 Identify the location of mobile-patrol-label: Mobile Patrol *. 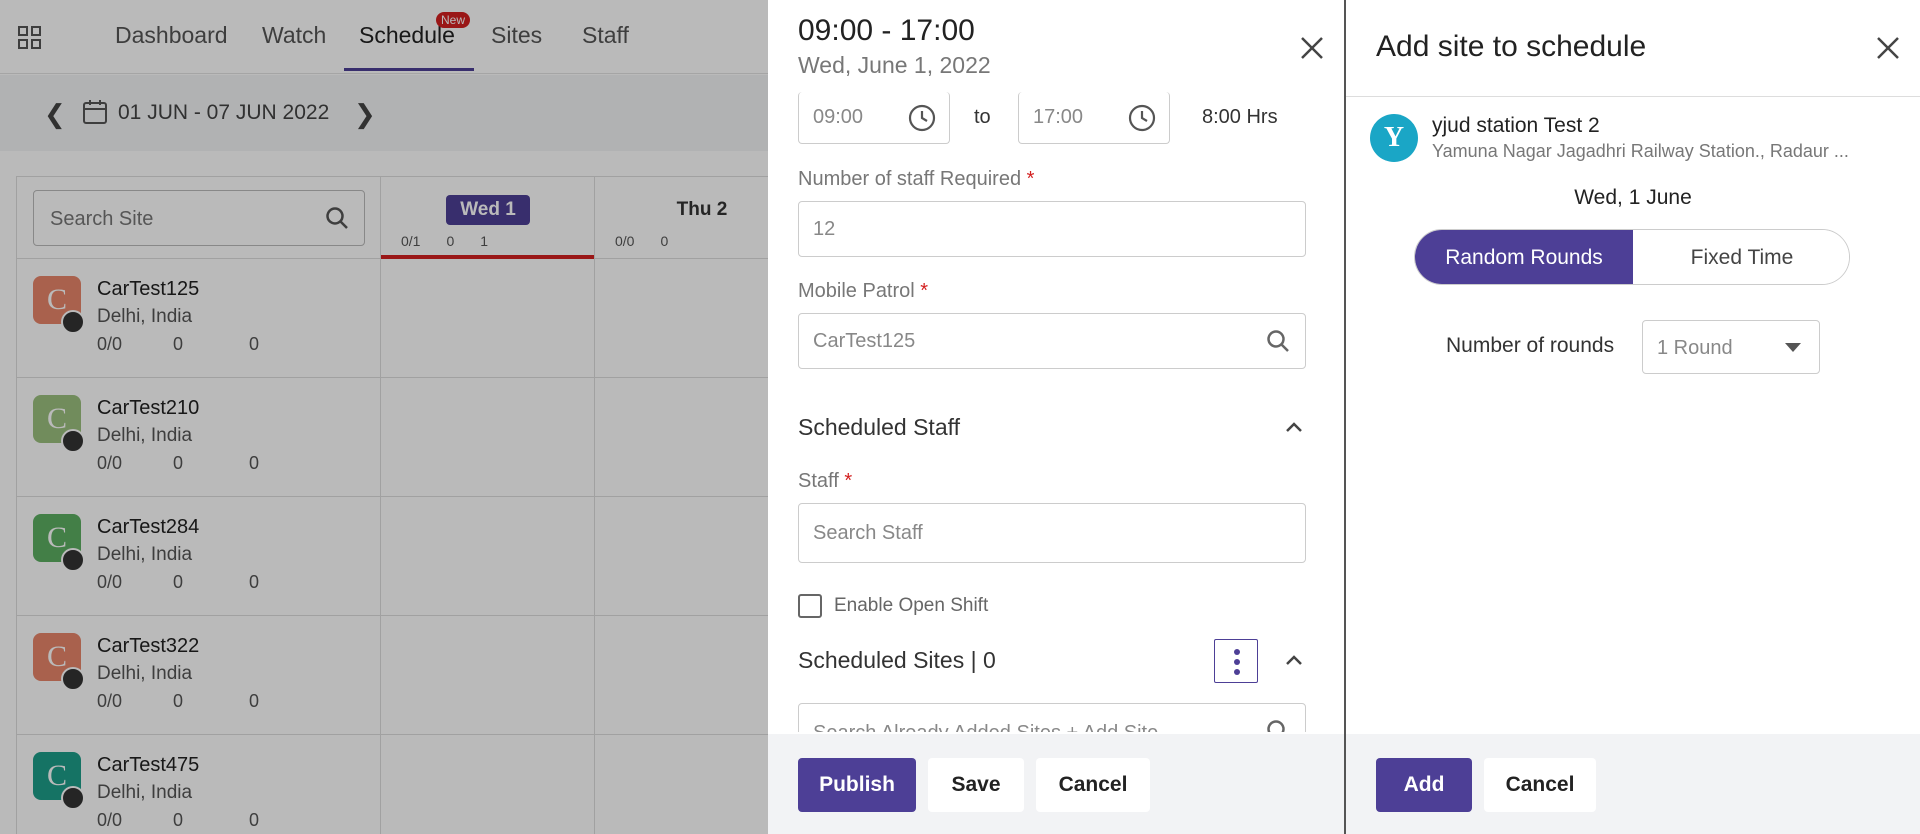
(863, 291).